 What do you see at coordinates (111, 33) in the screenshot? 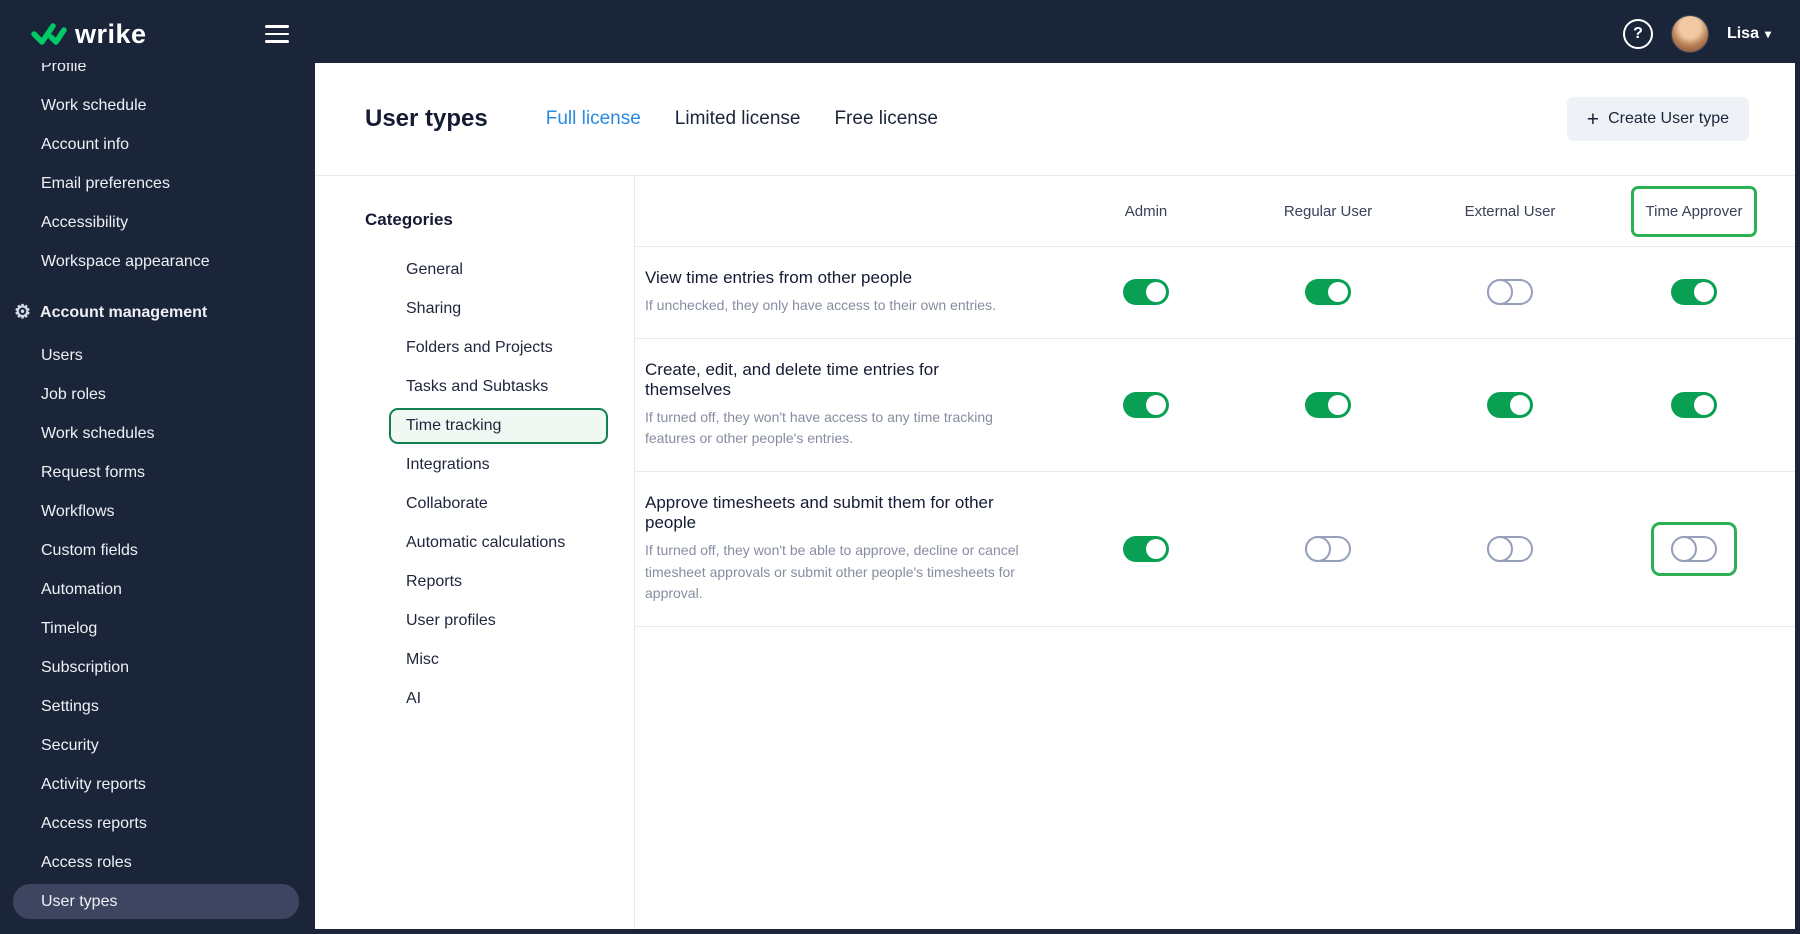
I see `wrike-logo-text: wrike` at bounding box center [111, 33].